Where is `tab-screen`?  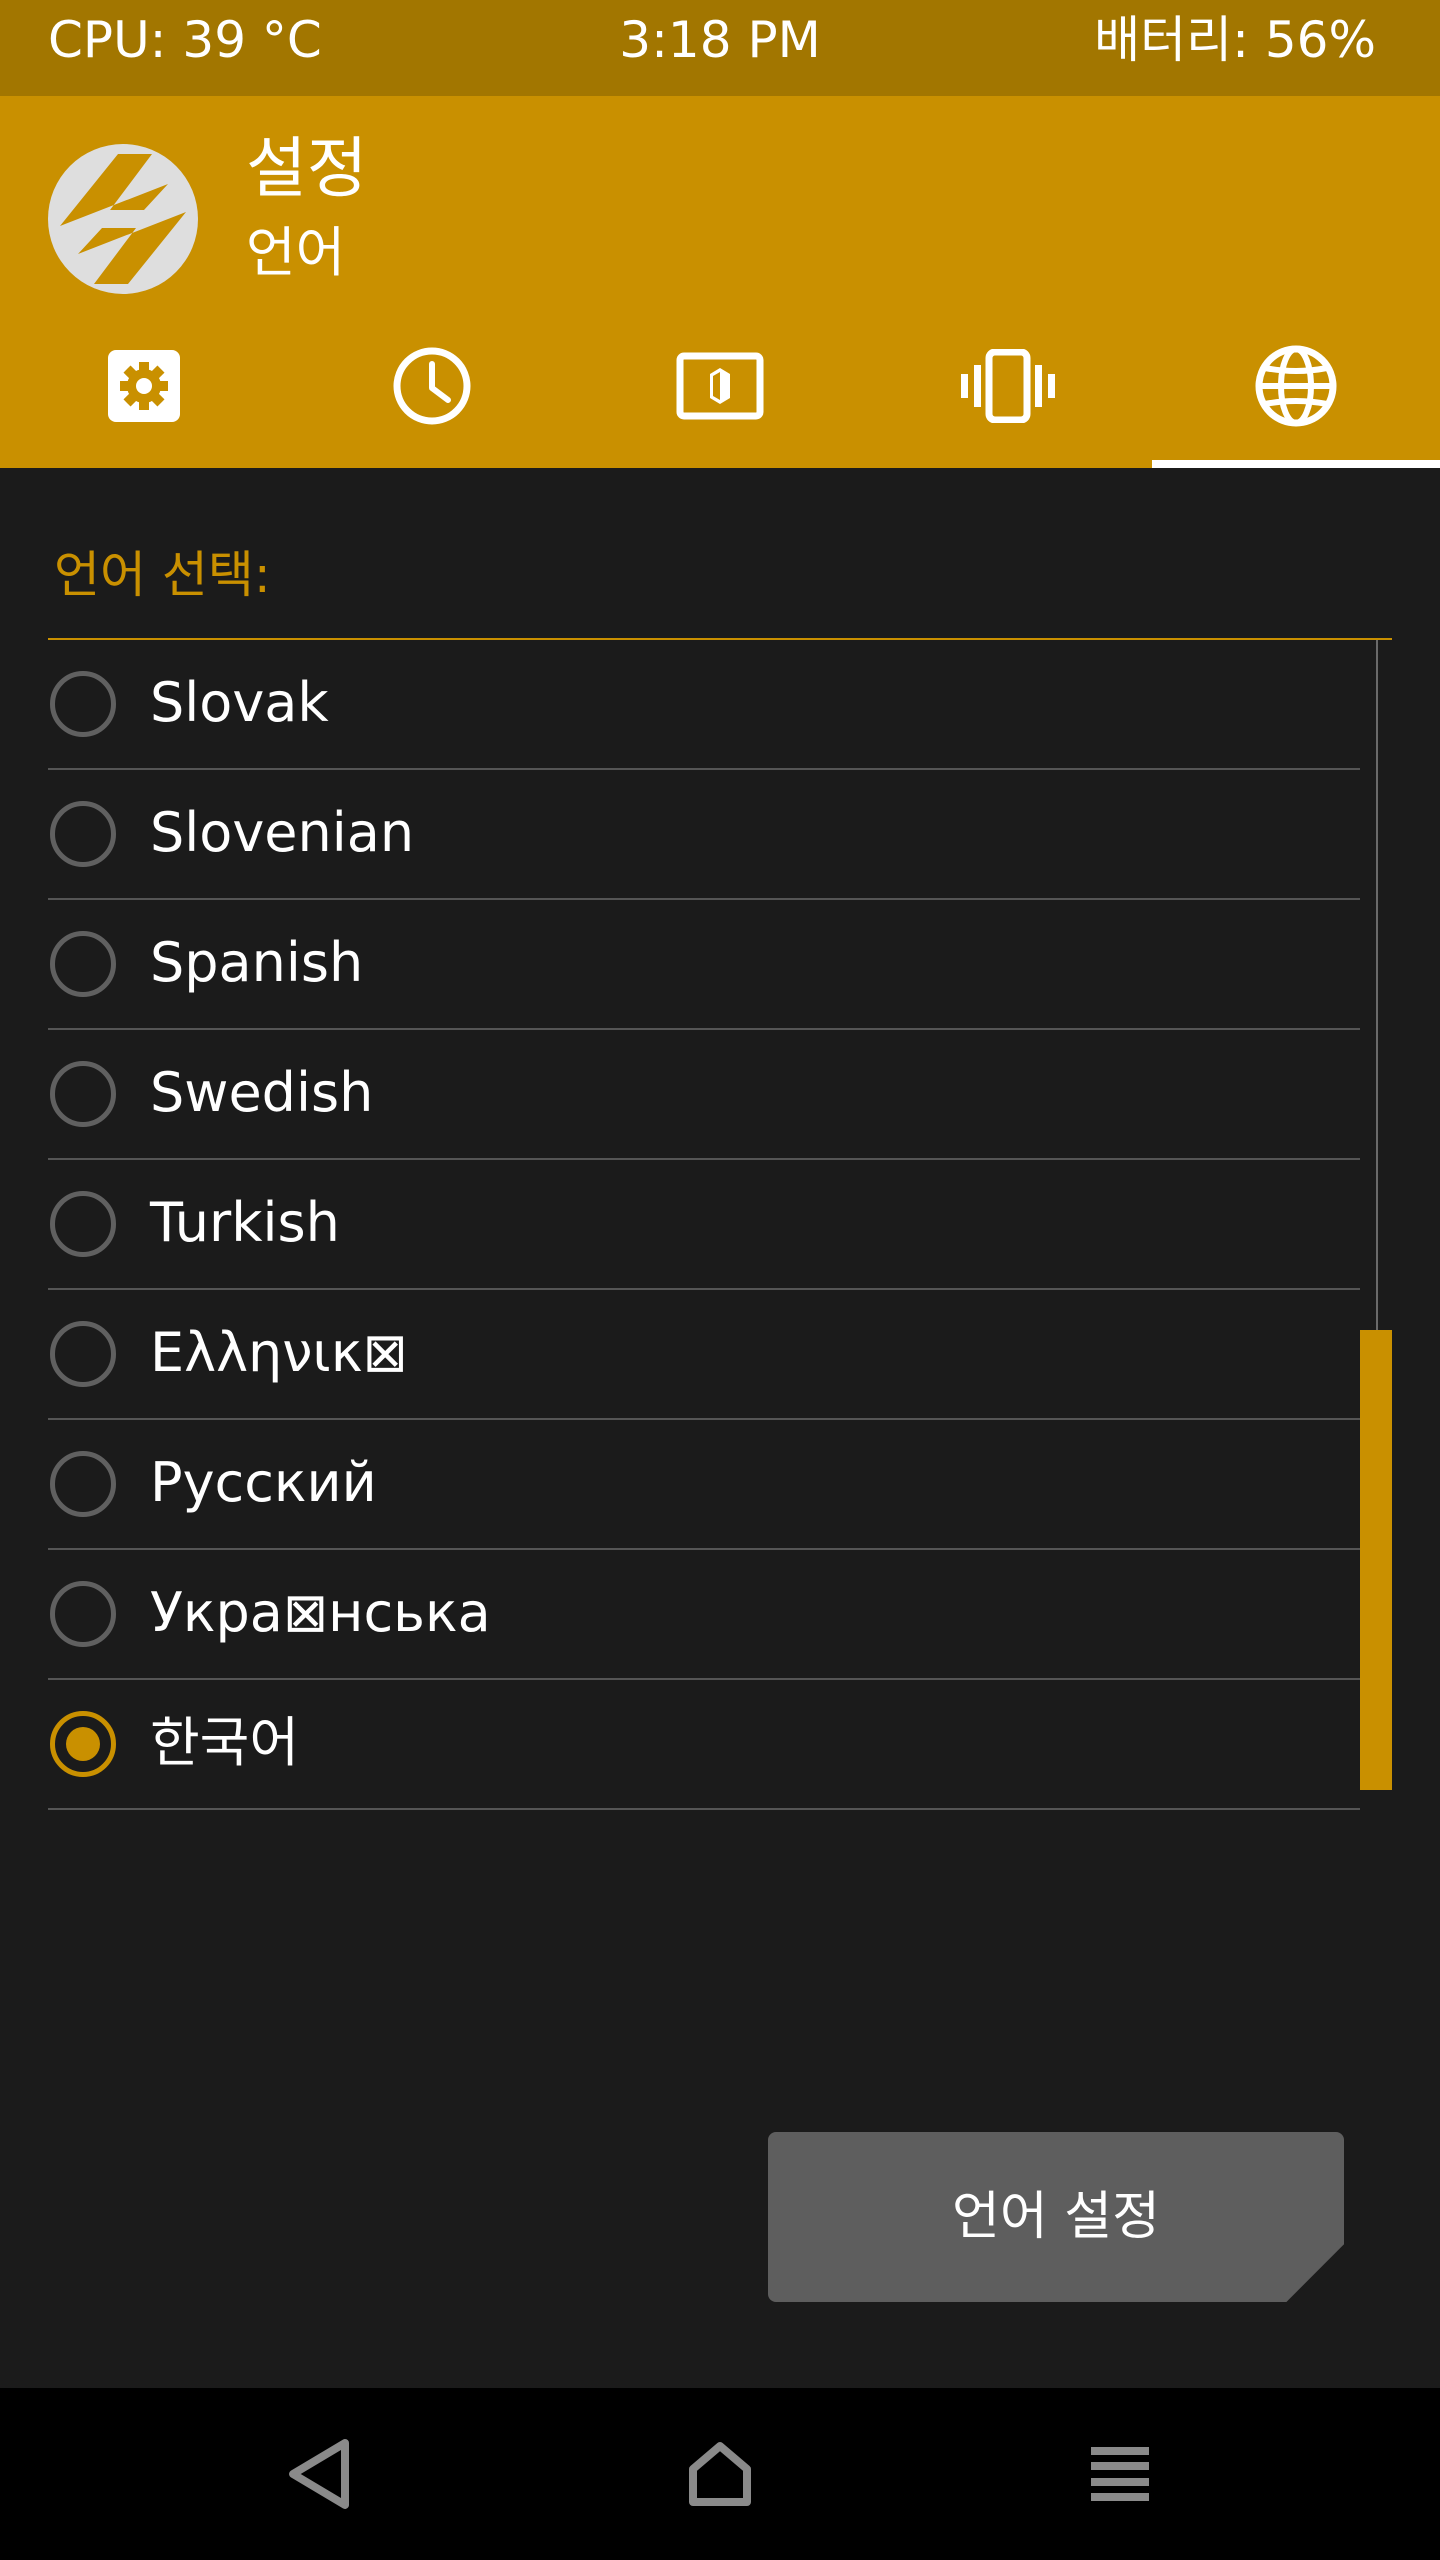 tab-screen is located at coordinates (720, 386).